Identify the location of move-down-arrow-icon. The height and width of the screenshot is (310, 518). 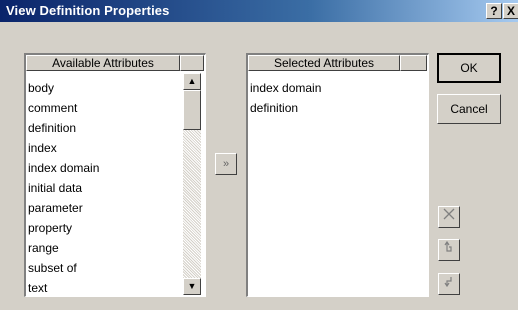
(449, 284).